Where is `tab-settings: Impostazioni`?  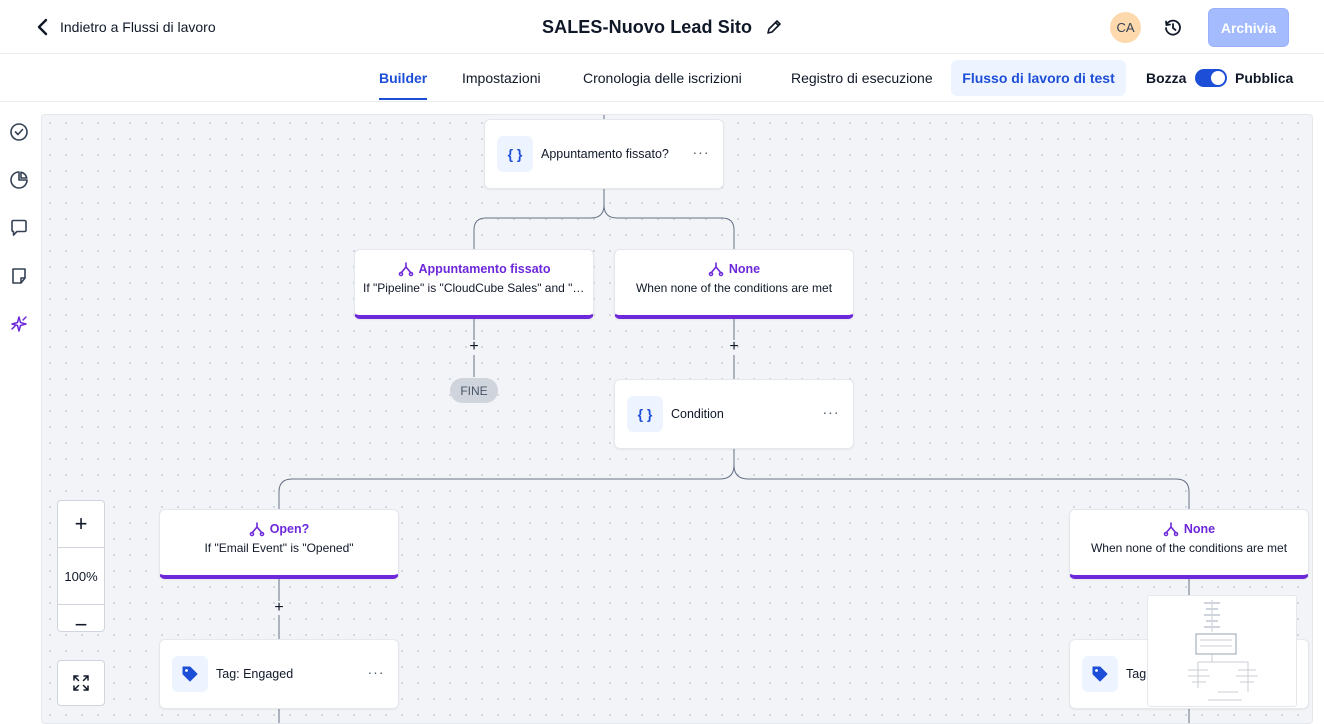
tab-settings: Impostazioni is located at coordinates (501, 77).